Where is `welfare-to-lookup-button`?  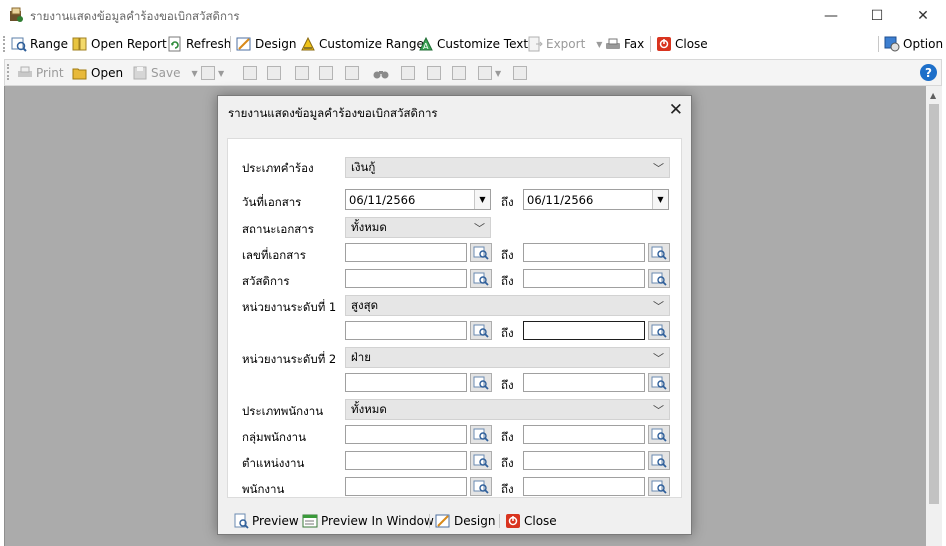 welfare-to-lookup-button is located at coordinates (659, 278).